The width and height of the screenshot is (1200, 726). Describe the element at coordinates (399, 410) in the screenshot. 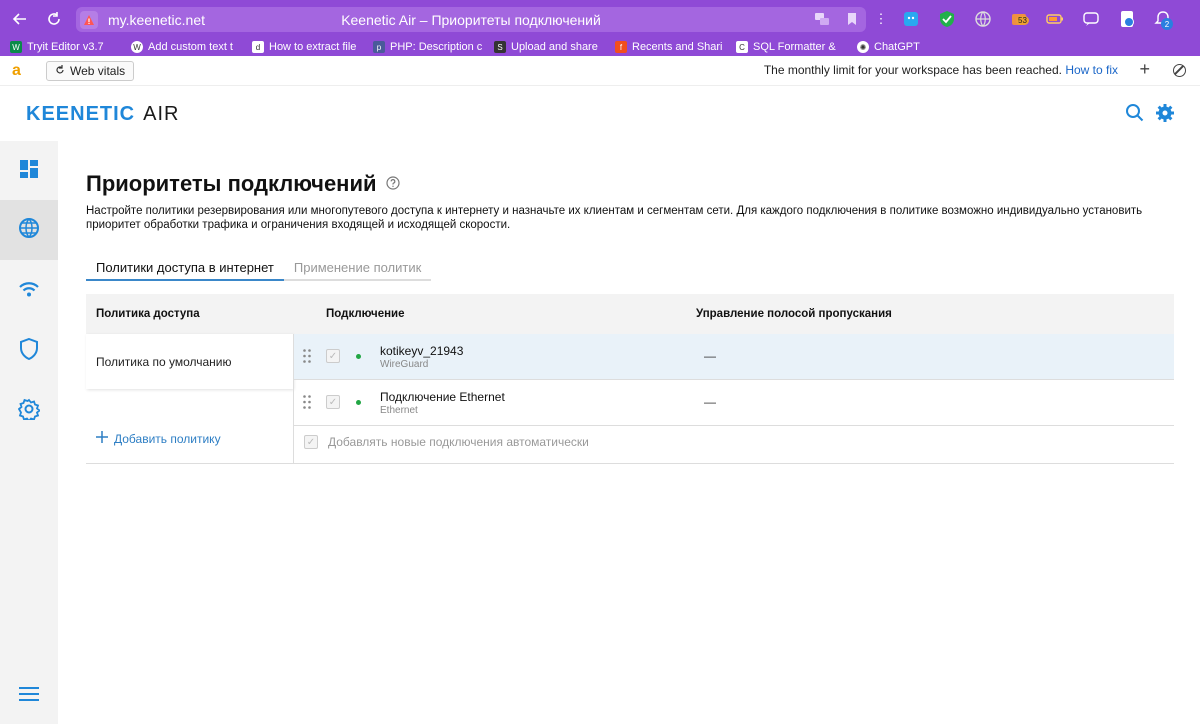

I see `connection-type: Ethernet` at that location.